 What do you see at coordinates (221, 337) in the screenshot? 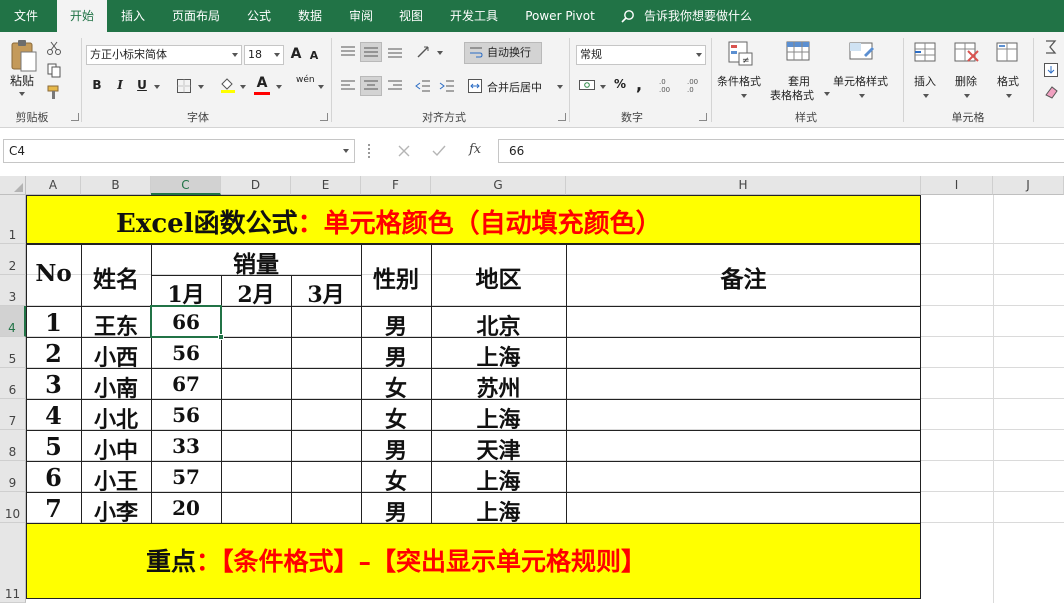
I see `fill-handle` at bounding box center [221, 337].